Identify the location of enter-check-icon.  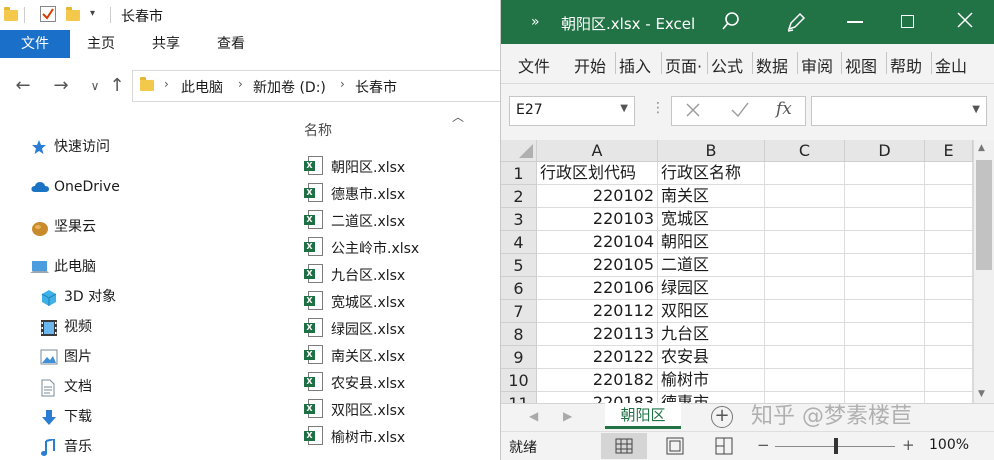
(740, 112).